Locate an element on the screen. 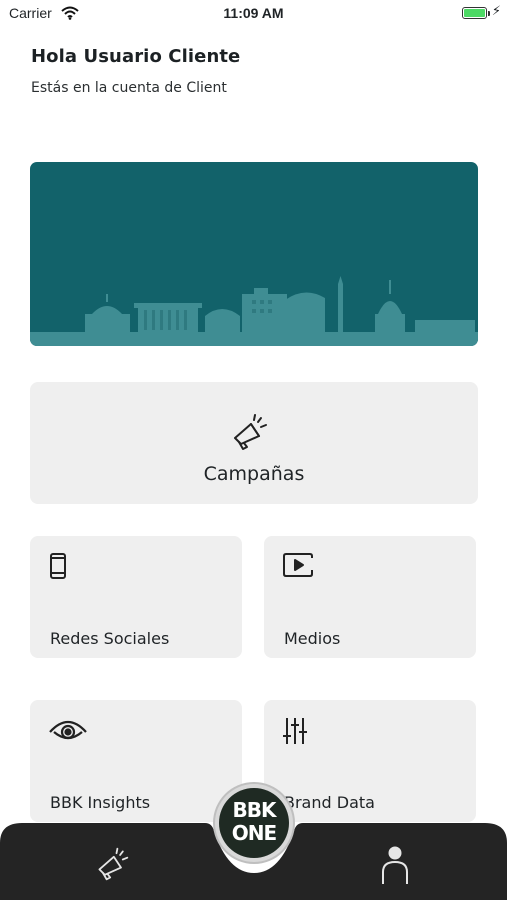 The image size is (507, 900). tab-profile-icon is located at coordinates (395, 868).